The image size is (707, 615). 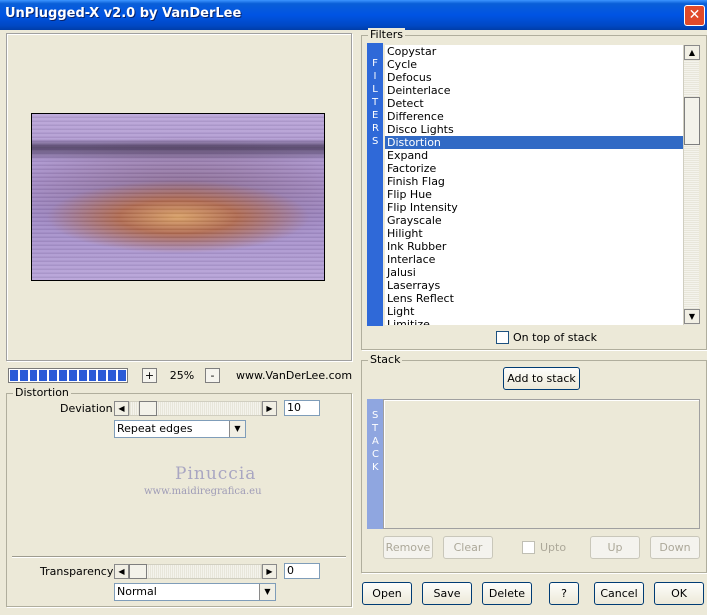 I want to click on ok-button: OK, so click(x=679, y=593).